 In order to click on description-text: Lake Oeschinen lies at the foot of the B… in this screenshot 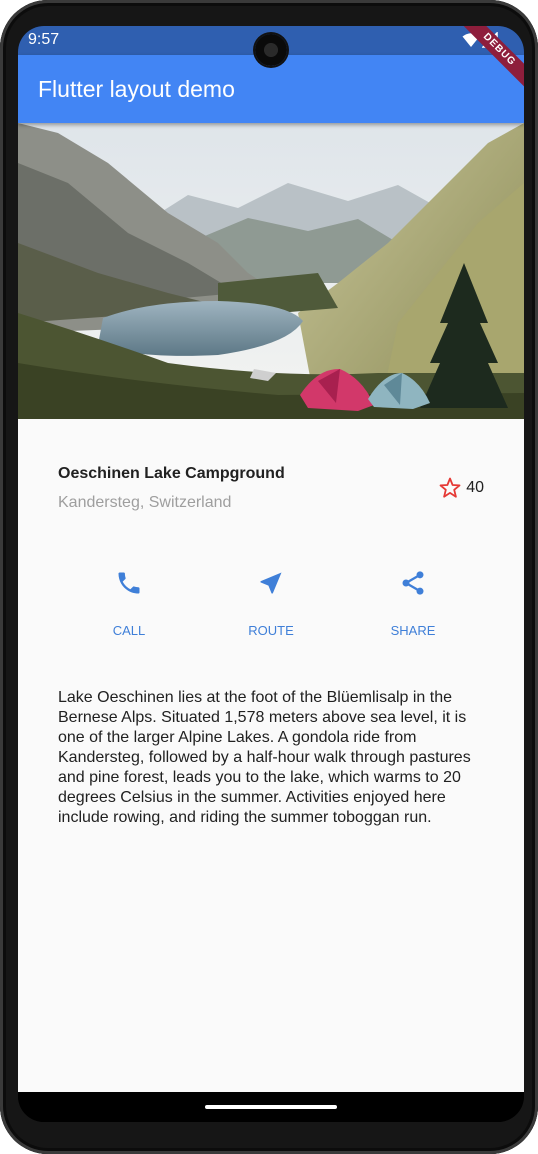, I will do `click(264, 757)`.